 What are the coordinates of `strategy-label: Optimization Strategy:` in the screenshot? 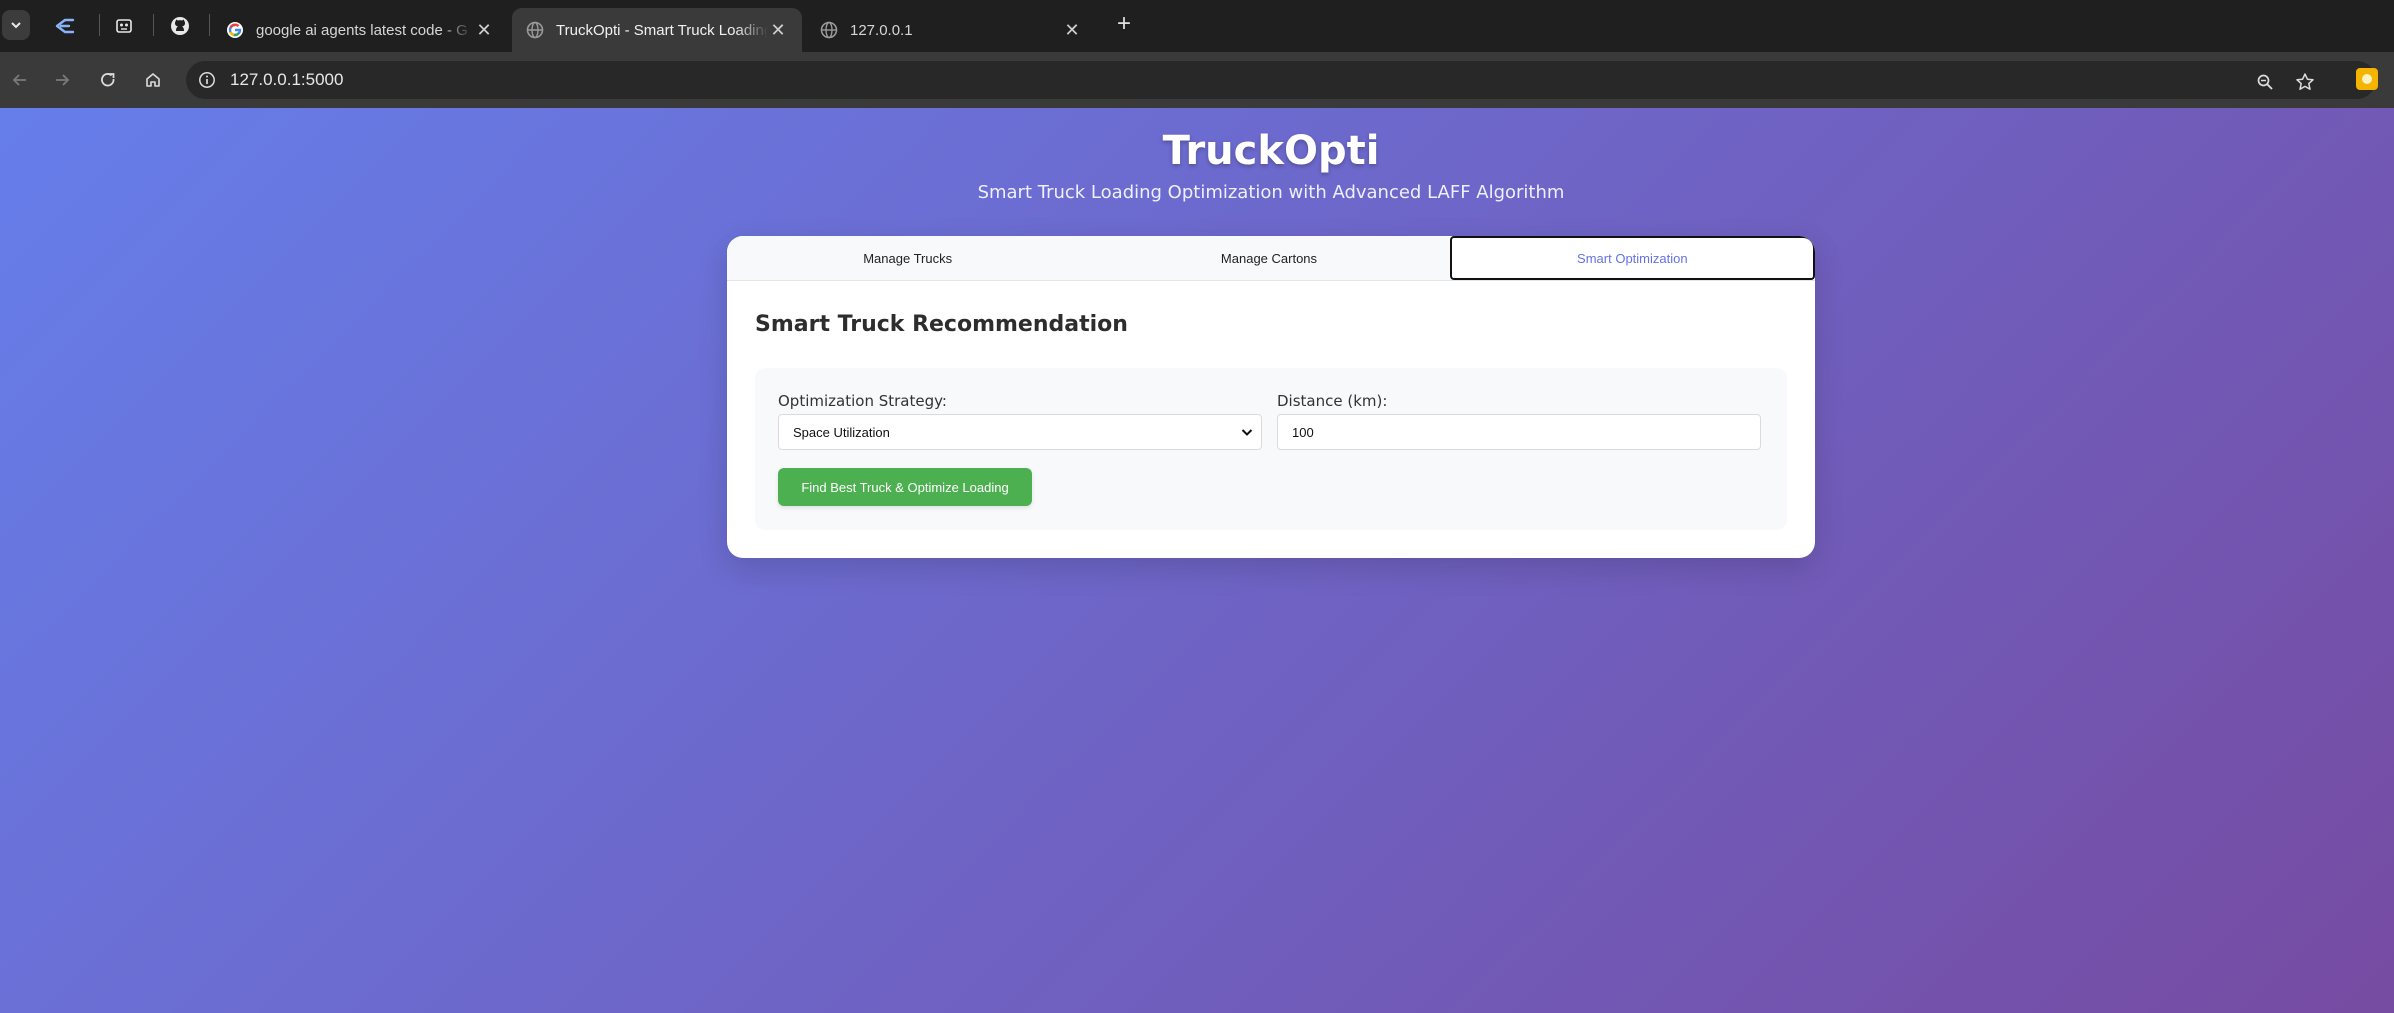 It's located at (862, 401).